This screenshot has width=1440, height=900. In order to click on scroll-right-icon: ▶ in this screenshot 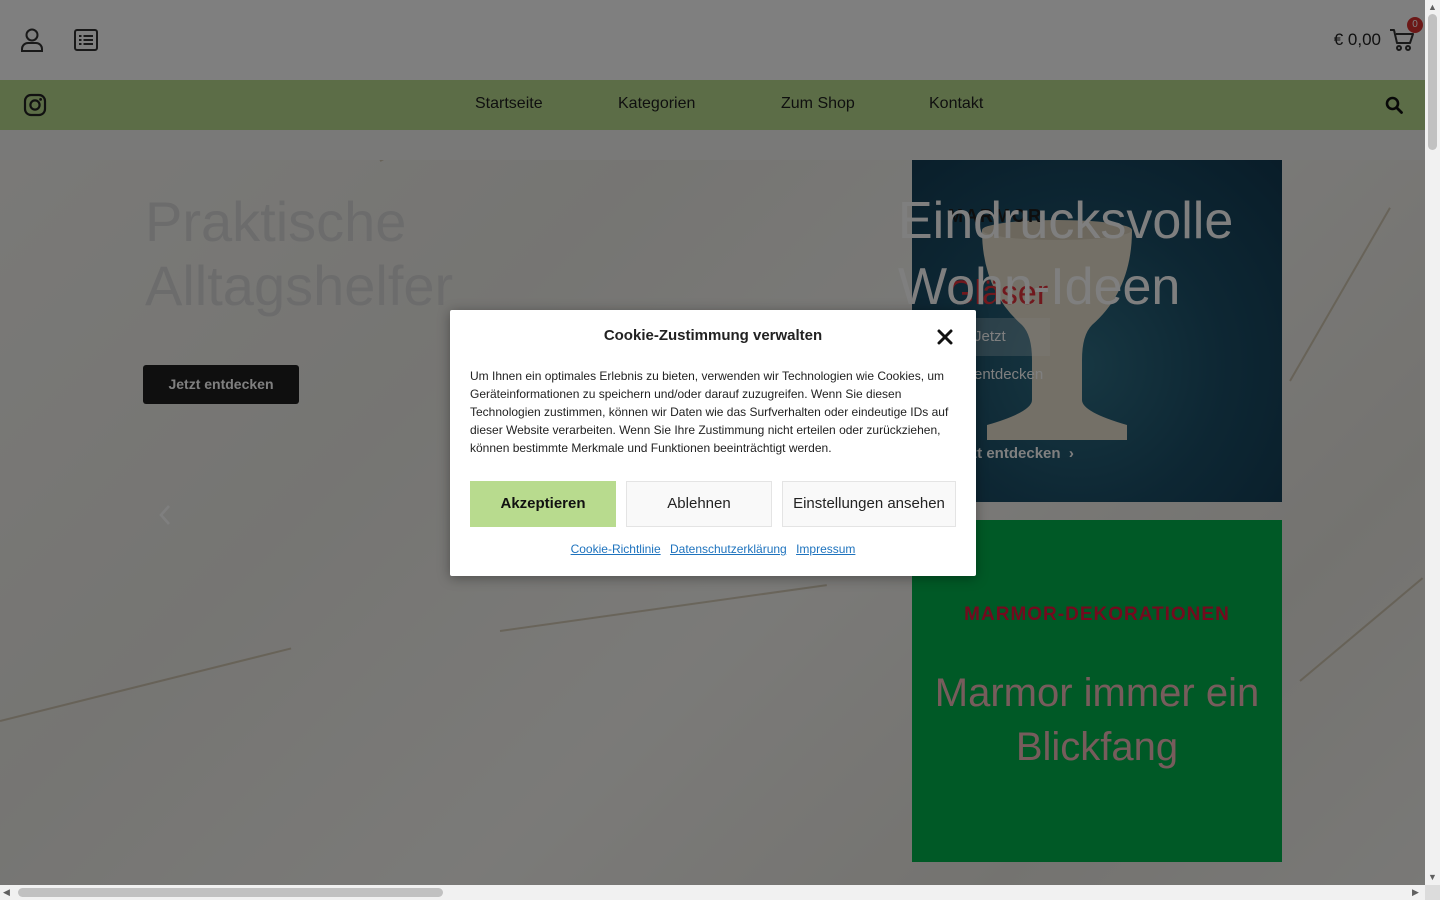, I will do `click(1415, 892)`.